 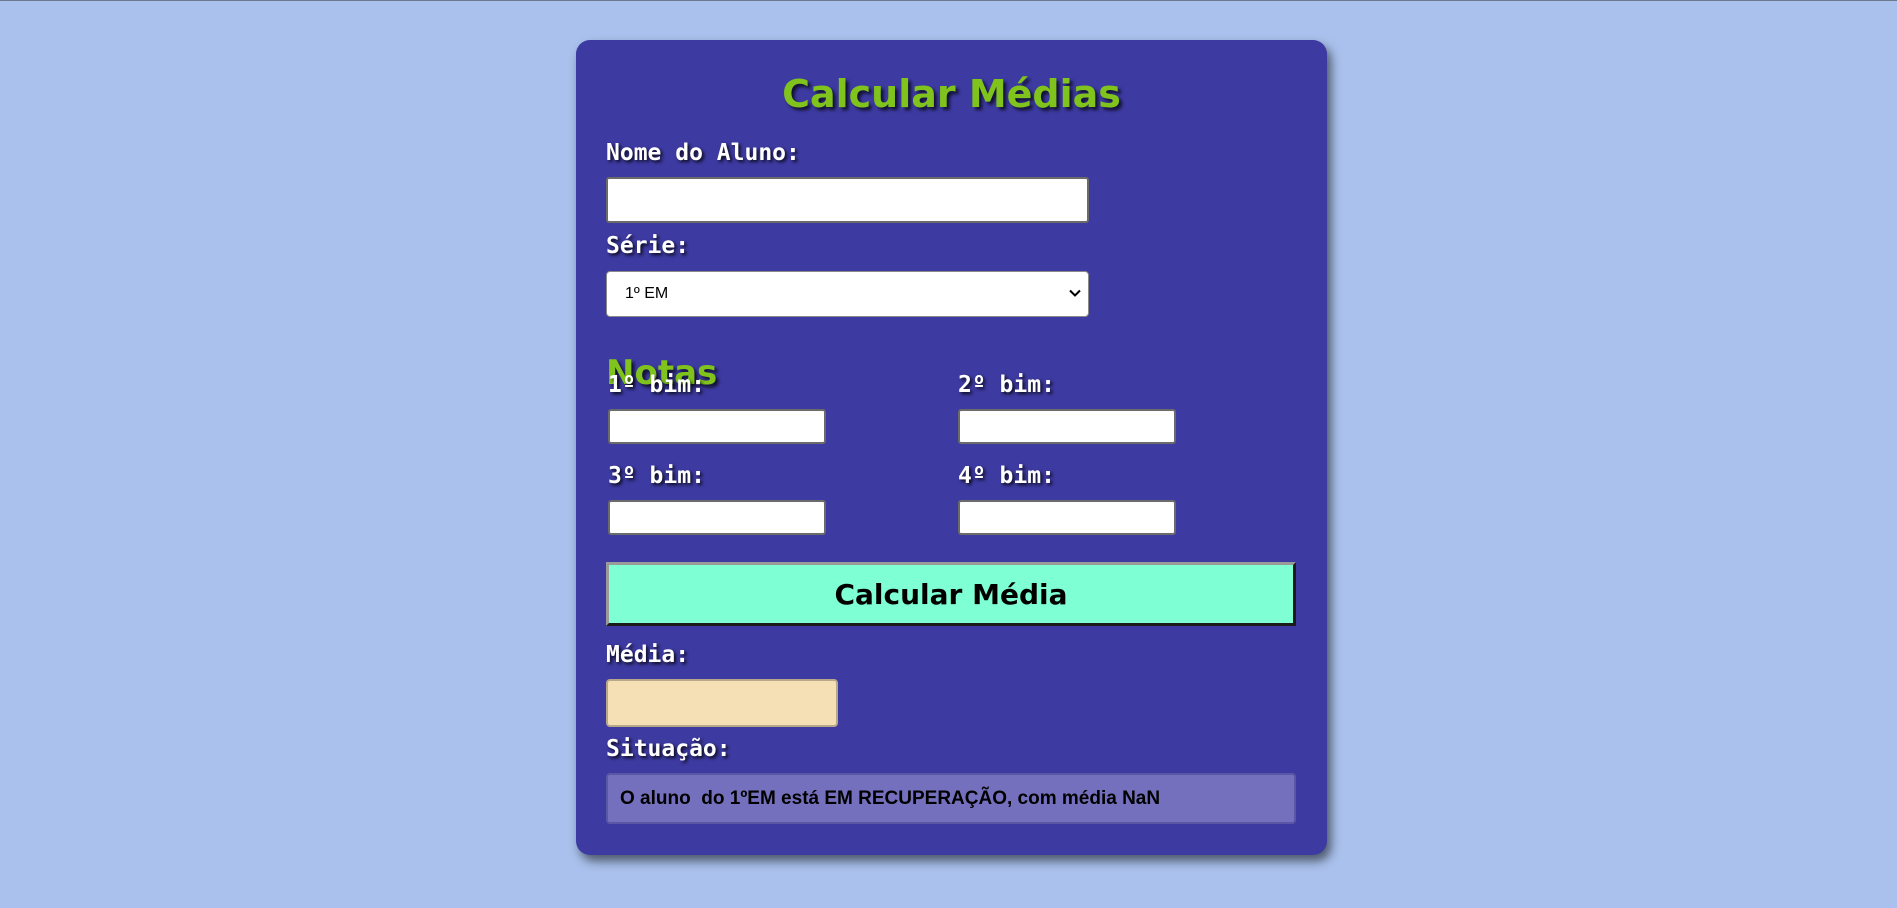 I want to click on serie-label: Série:, so click(x=648, y=246).